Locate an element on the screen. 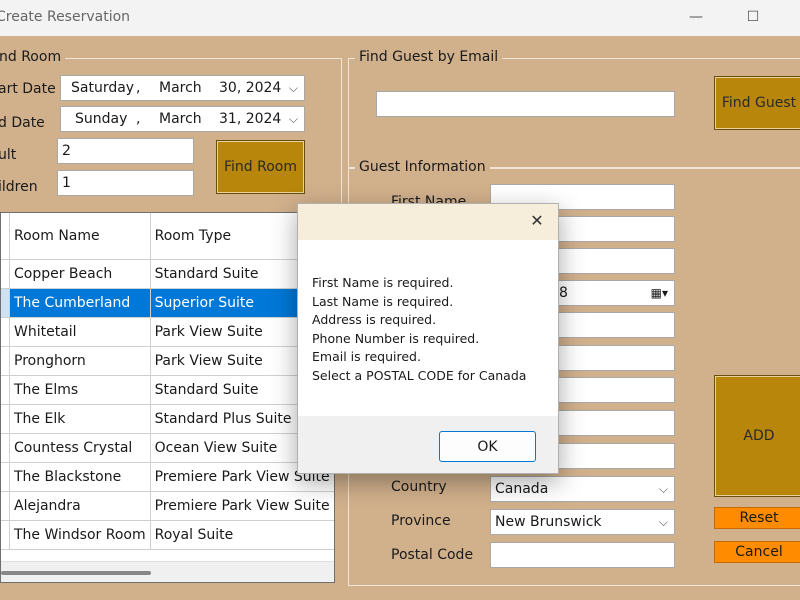  room-name-cell: The Windsor Room is located at coordinates (80, 535).